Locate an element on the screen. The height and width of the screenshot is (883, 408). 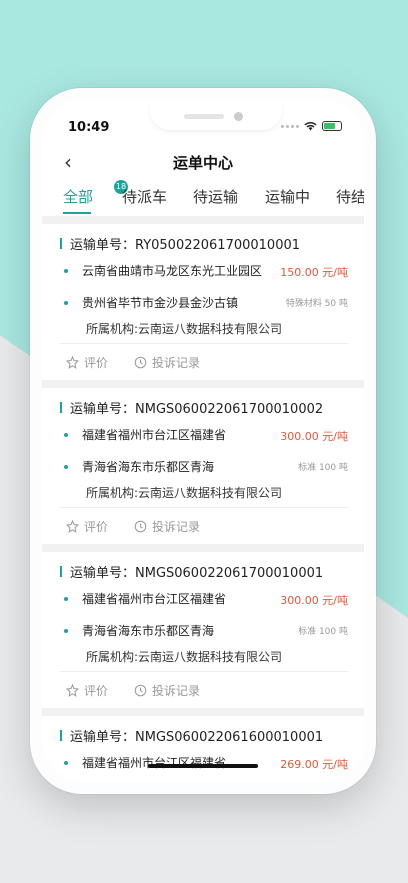
front-camera is located at coordinates (238, 116).